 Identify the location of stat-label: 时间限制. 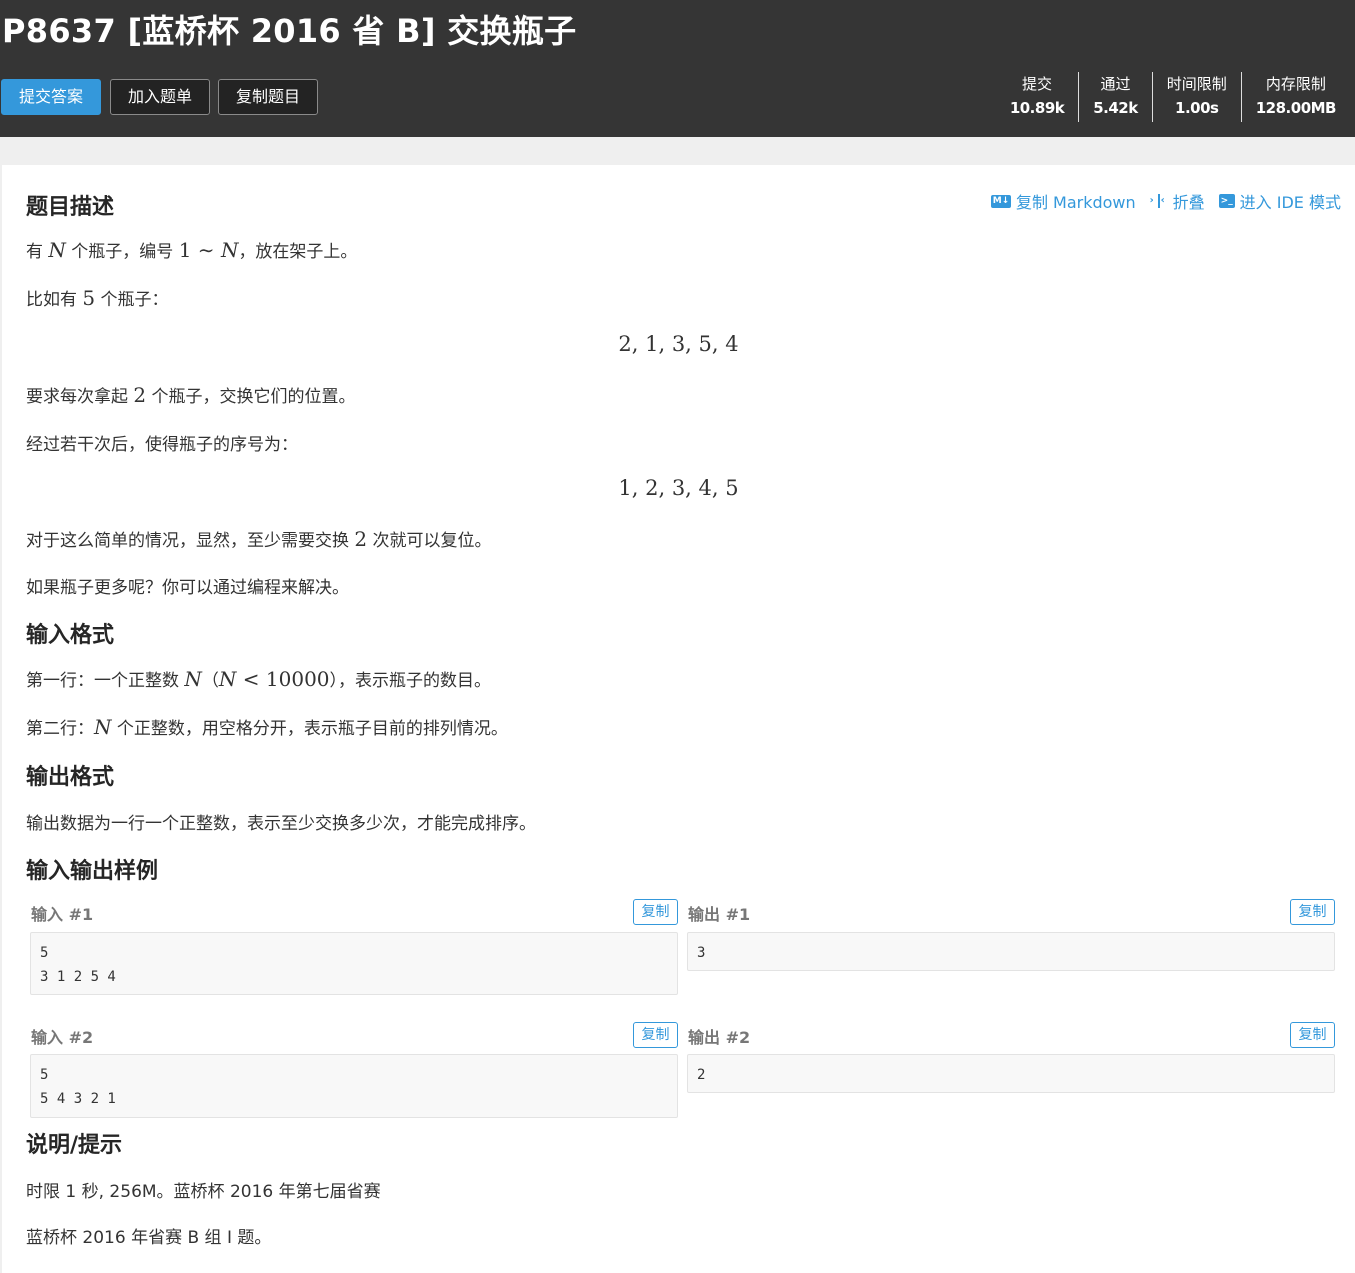
(1196, 84).